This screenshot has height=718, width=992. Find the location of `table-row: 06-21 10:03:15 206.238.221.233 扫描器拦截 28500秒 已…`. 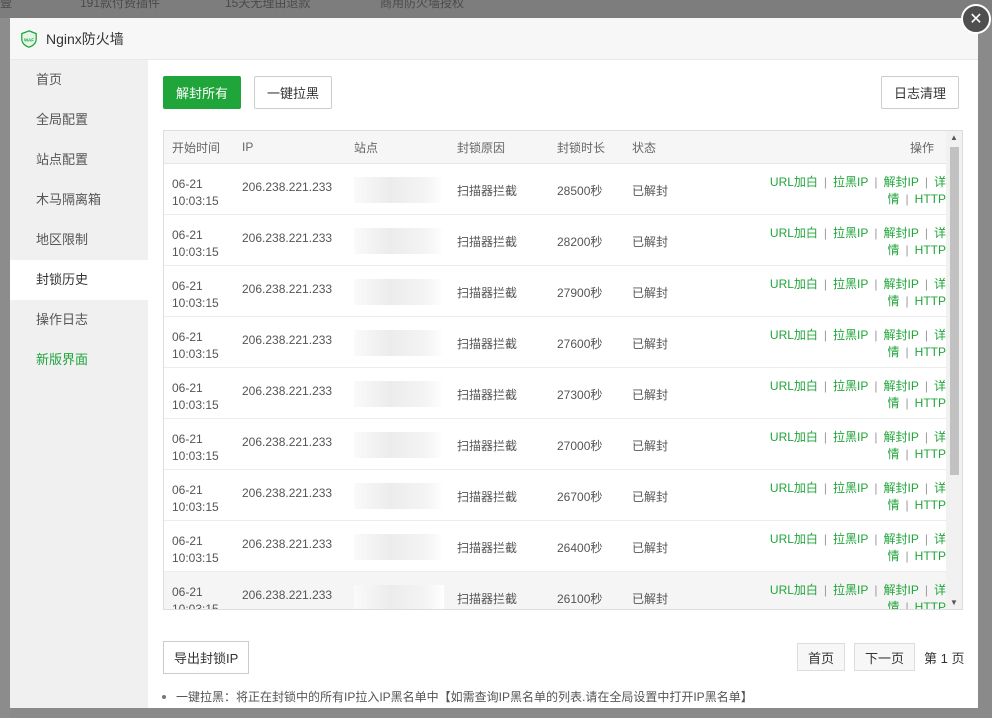

table-row: 06-21 10:03:15 206.238.221.233 扫描器拦截 28500秒 已… is located at coordinates (563, 189).